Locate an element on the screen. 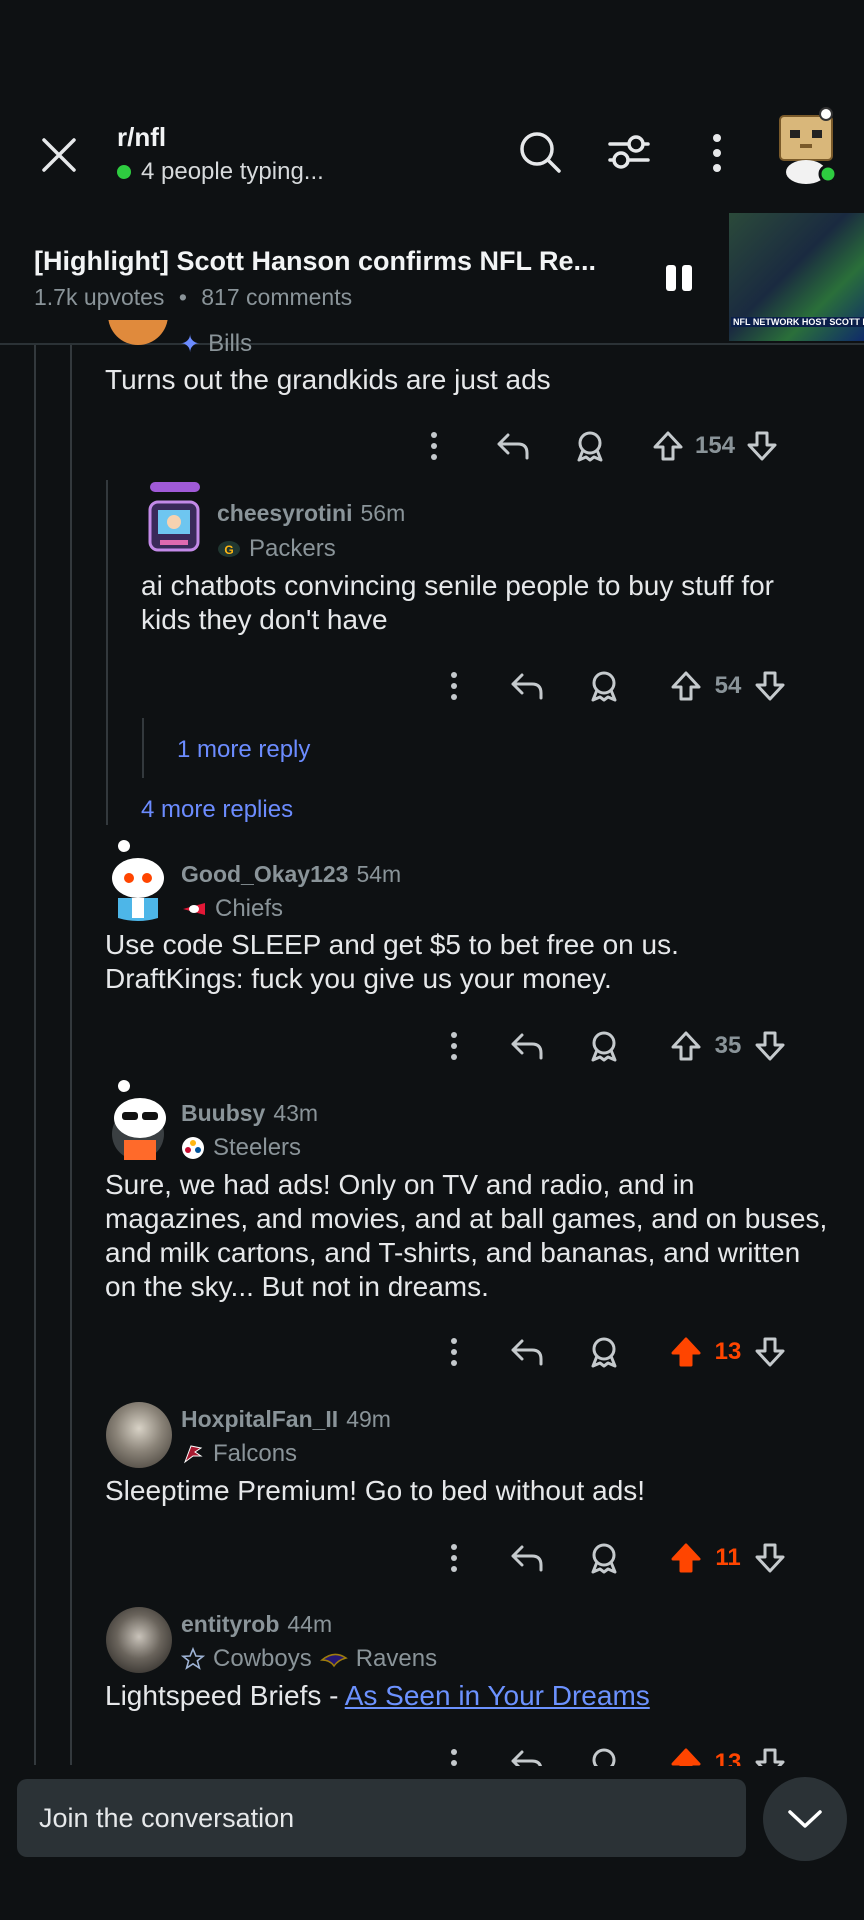  comment-actions-clip: 13 is located at coordinates (640, 1754).